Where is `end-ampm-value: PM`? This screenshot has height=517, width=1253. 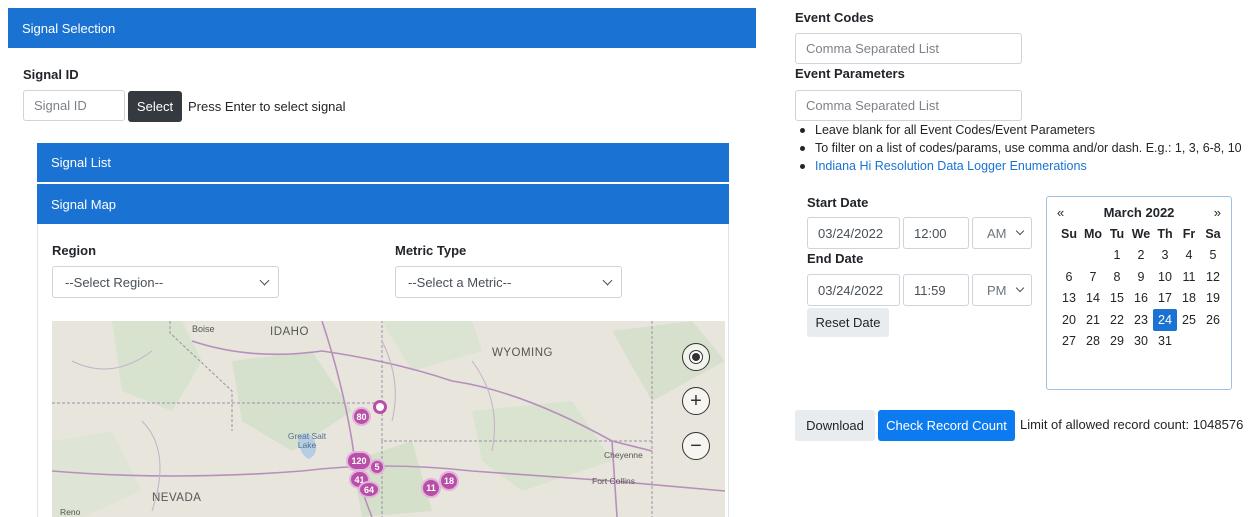 end-ampm-value: PM is located at coordinates (997, 290).